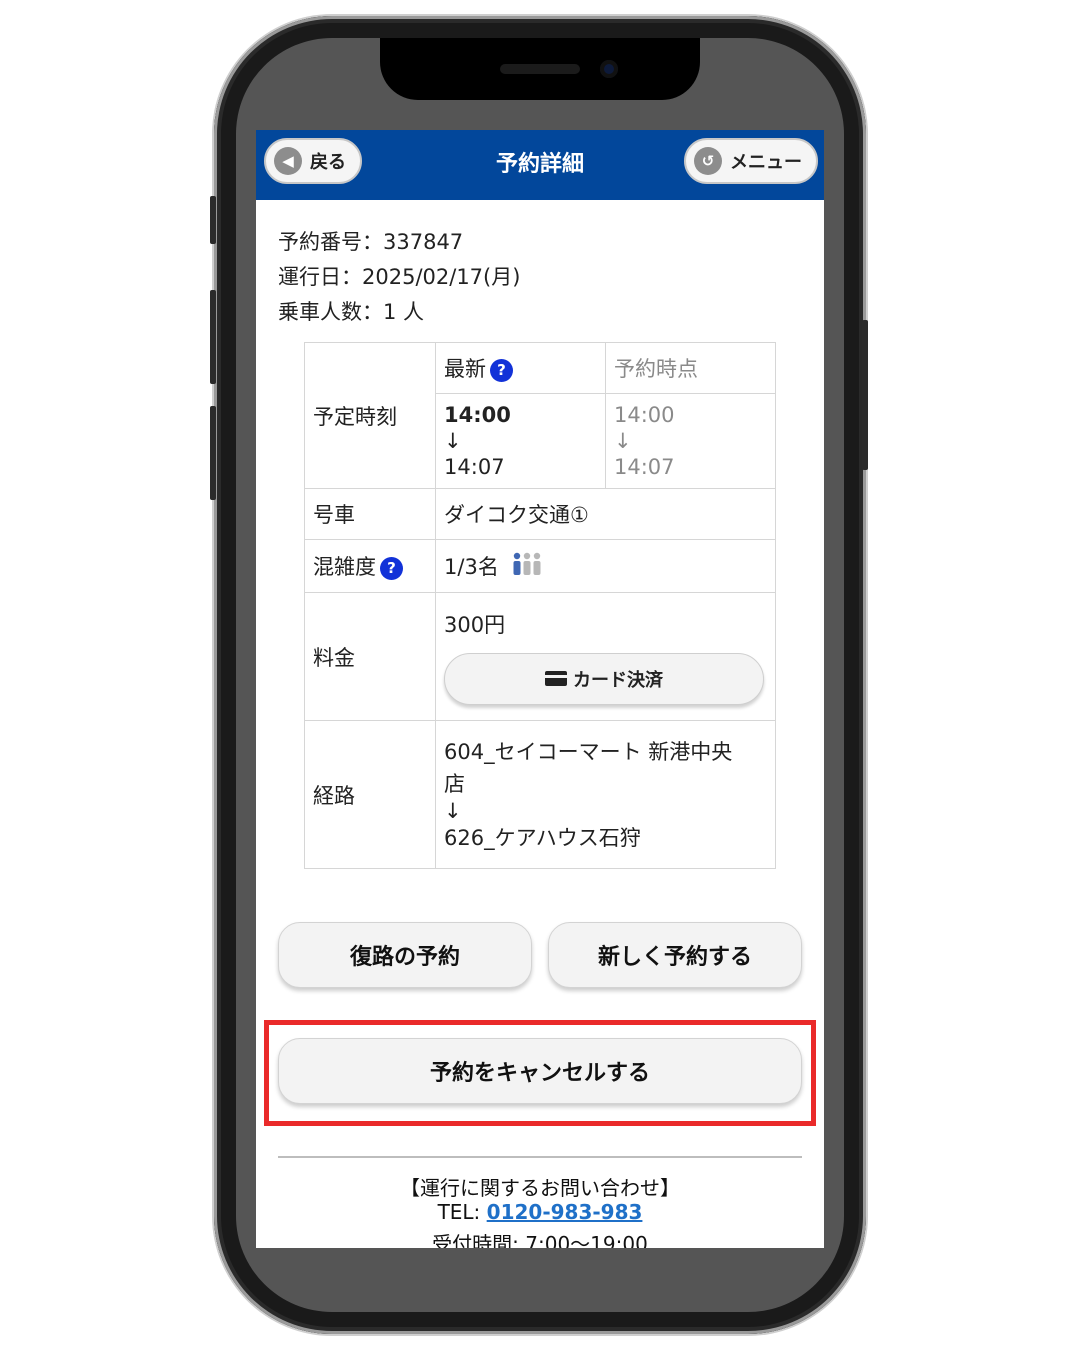  Describe the element at coordinates (540, 1188) in the screenshot. I see `contact-title: 【運行に関するお問い合わせ】` at that location.